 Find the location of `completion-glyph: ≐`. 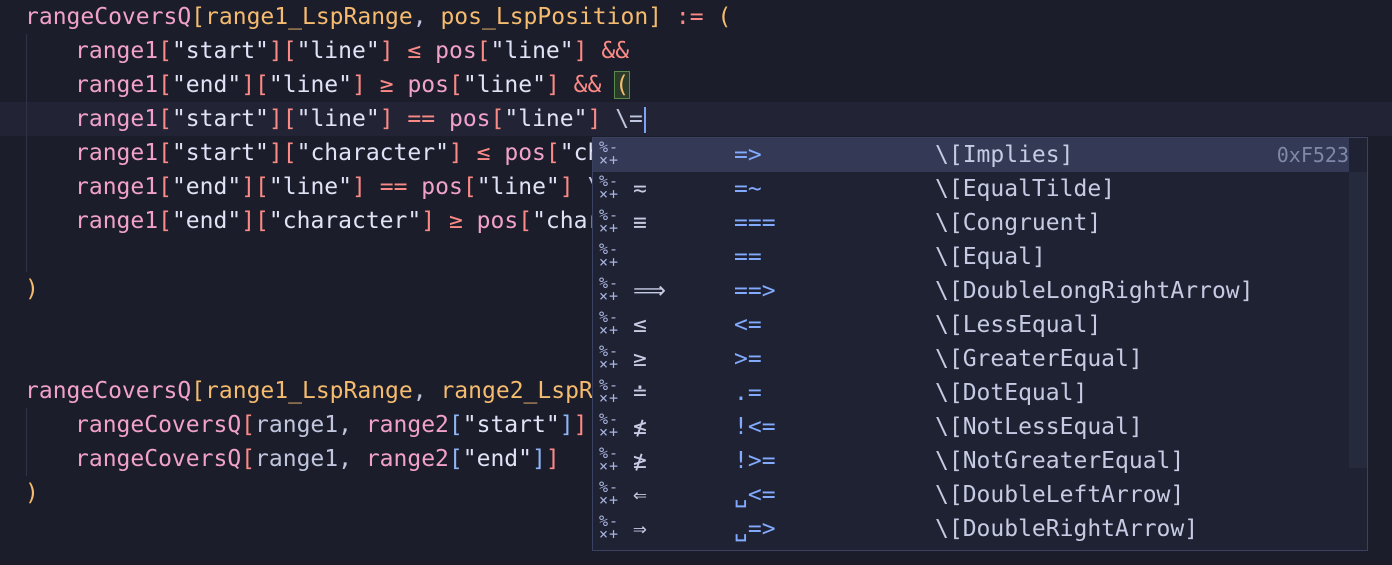

completion-glyph: ≐ is located at coordinates (640, 393).